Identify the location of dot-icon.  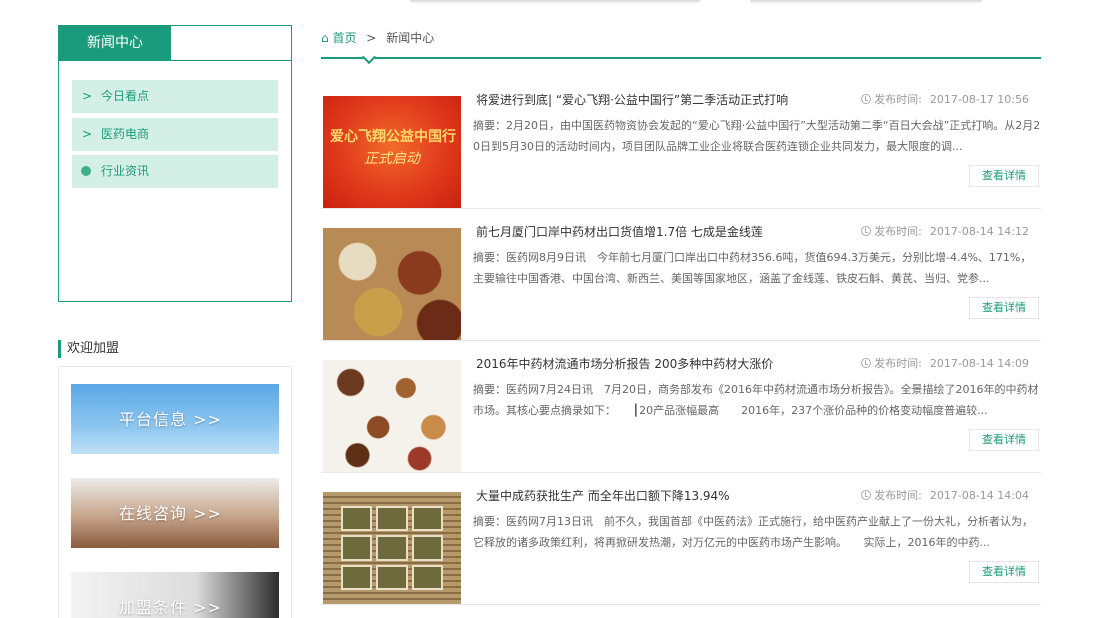
(86, 171).